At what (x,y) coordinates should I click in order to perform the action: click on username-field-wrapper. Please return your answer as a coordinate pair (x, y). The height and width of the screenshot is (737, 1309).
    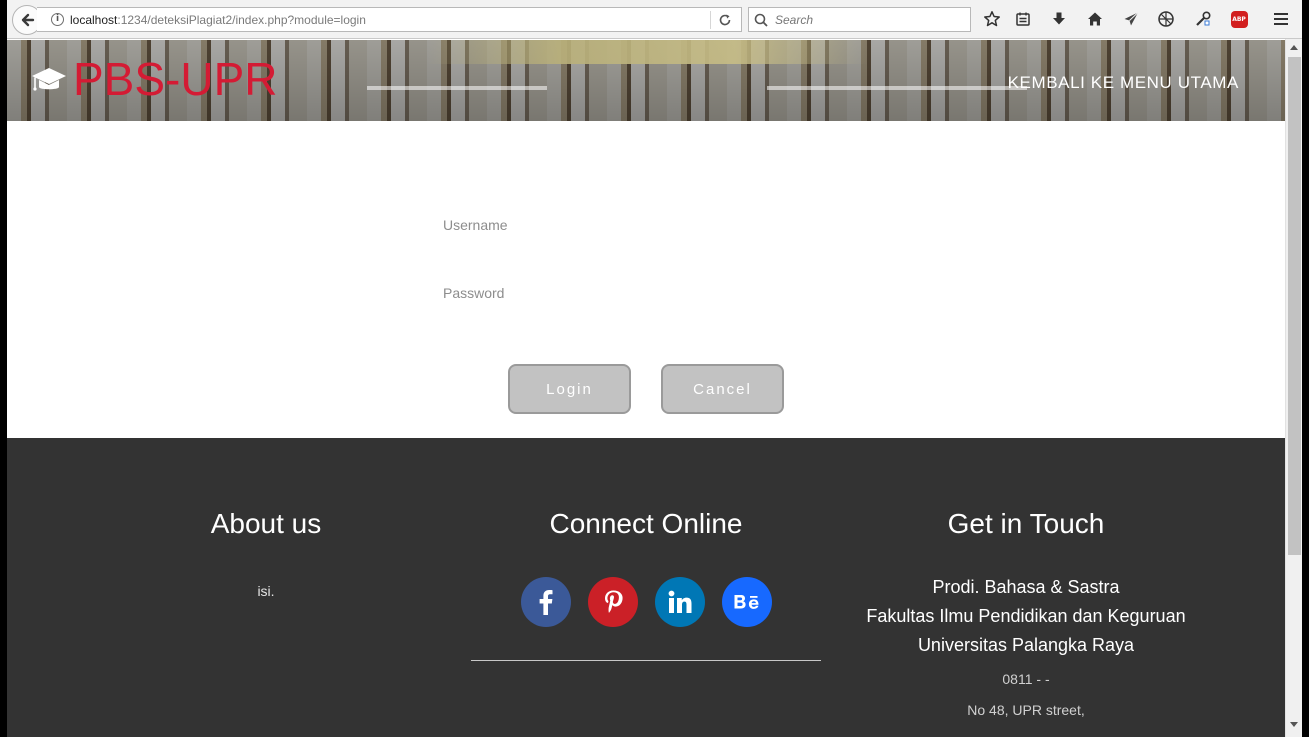
    Looking at the image, I should click on (643, 225).